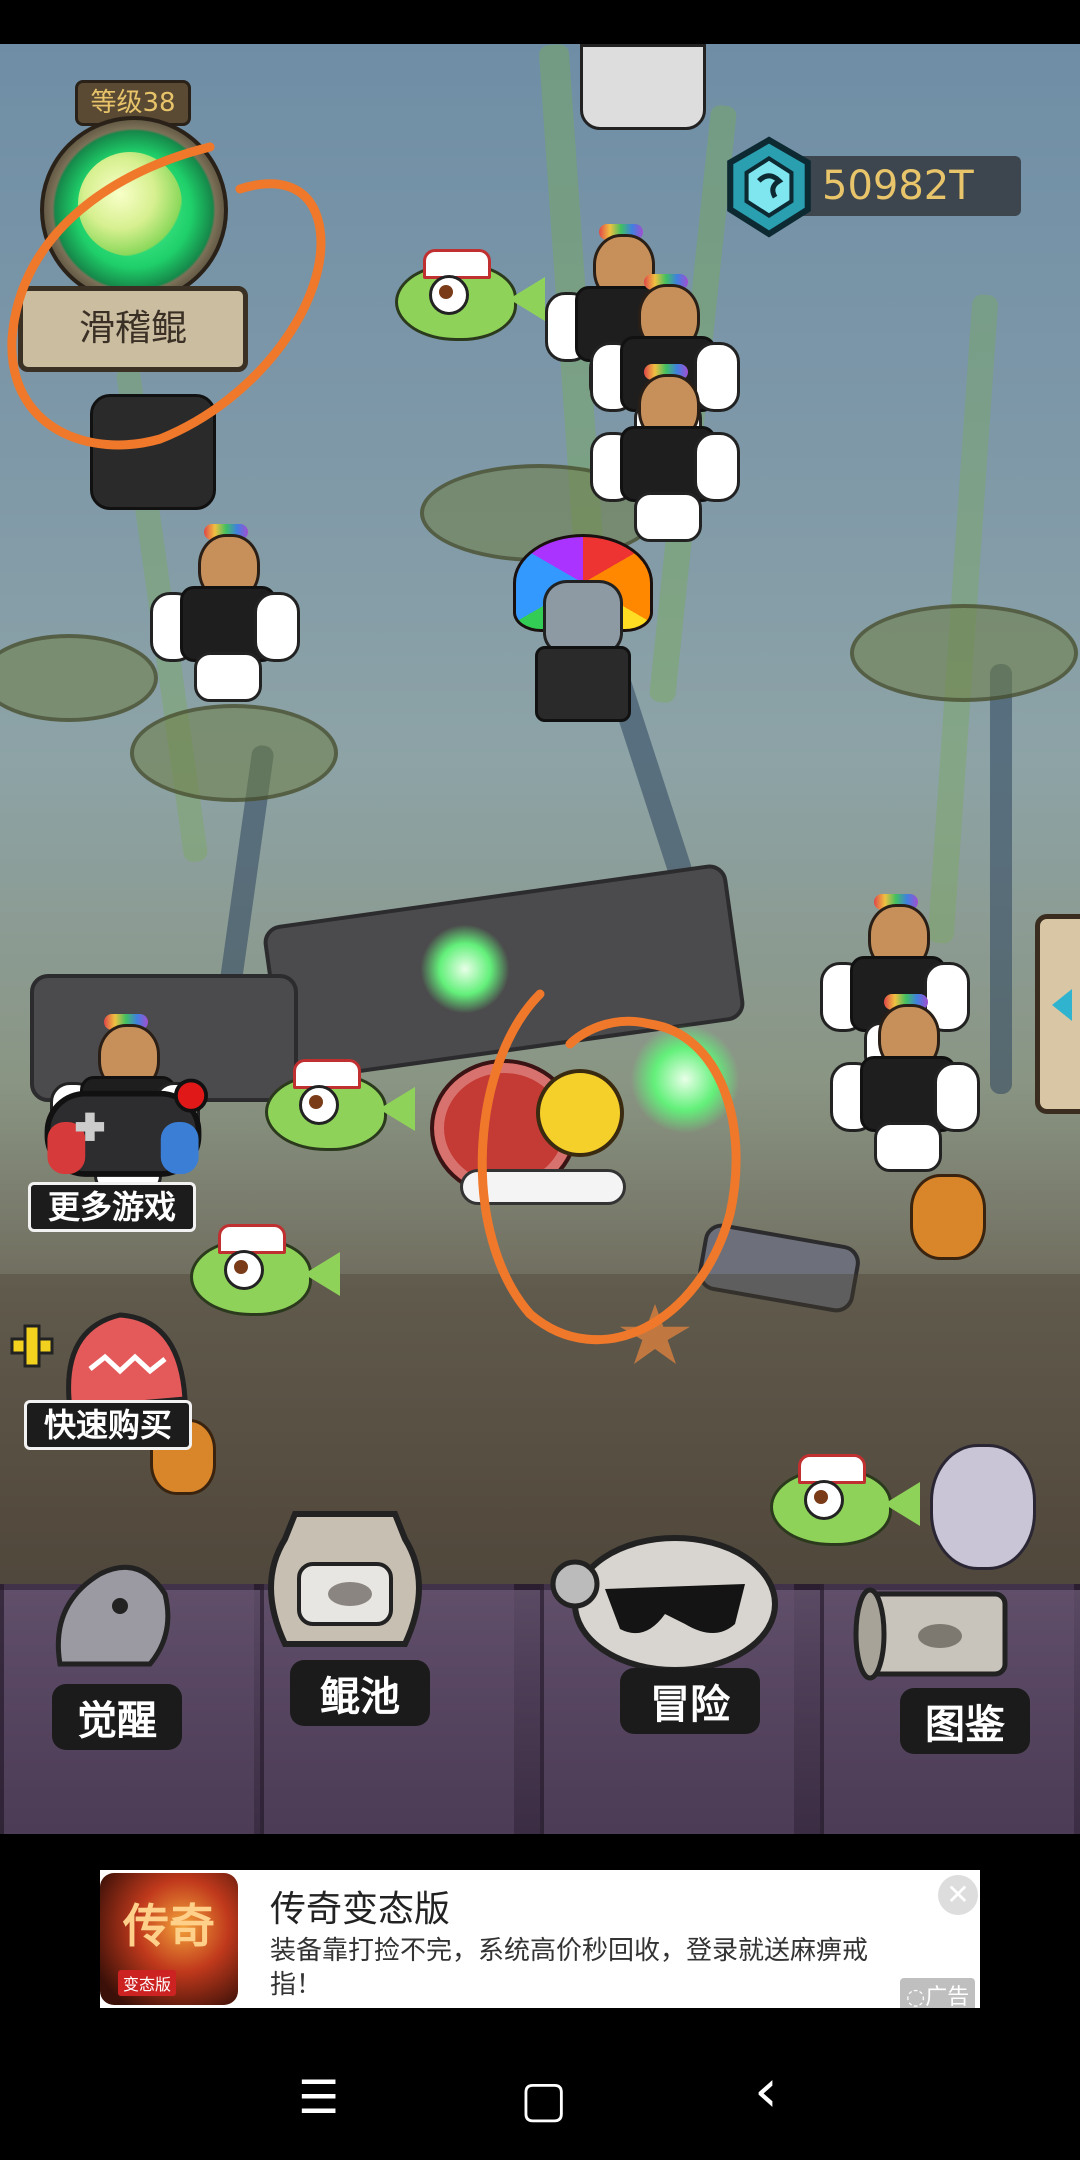 This screenshot has width=1080, height=2160. I want to click on nav-label-fish-pool: 鲲池, so click(360, 1693).